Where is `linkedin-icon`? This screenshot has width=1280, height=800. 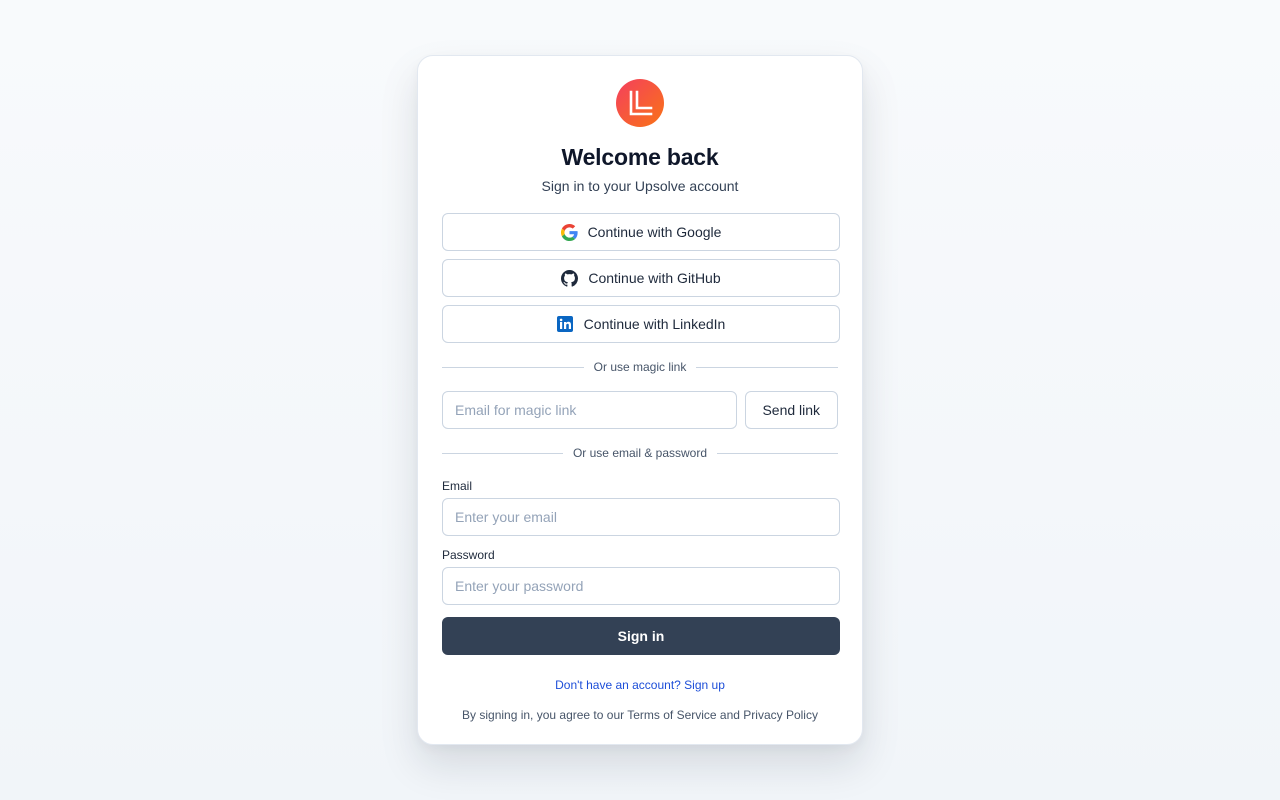
linkedin-icon is located at coordinates (565, 324).